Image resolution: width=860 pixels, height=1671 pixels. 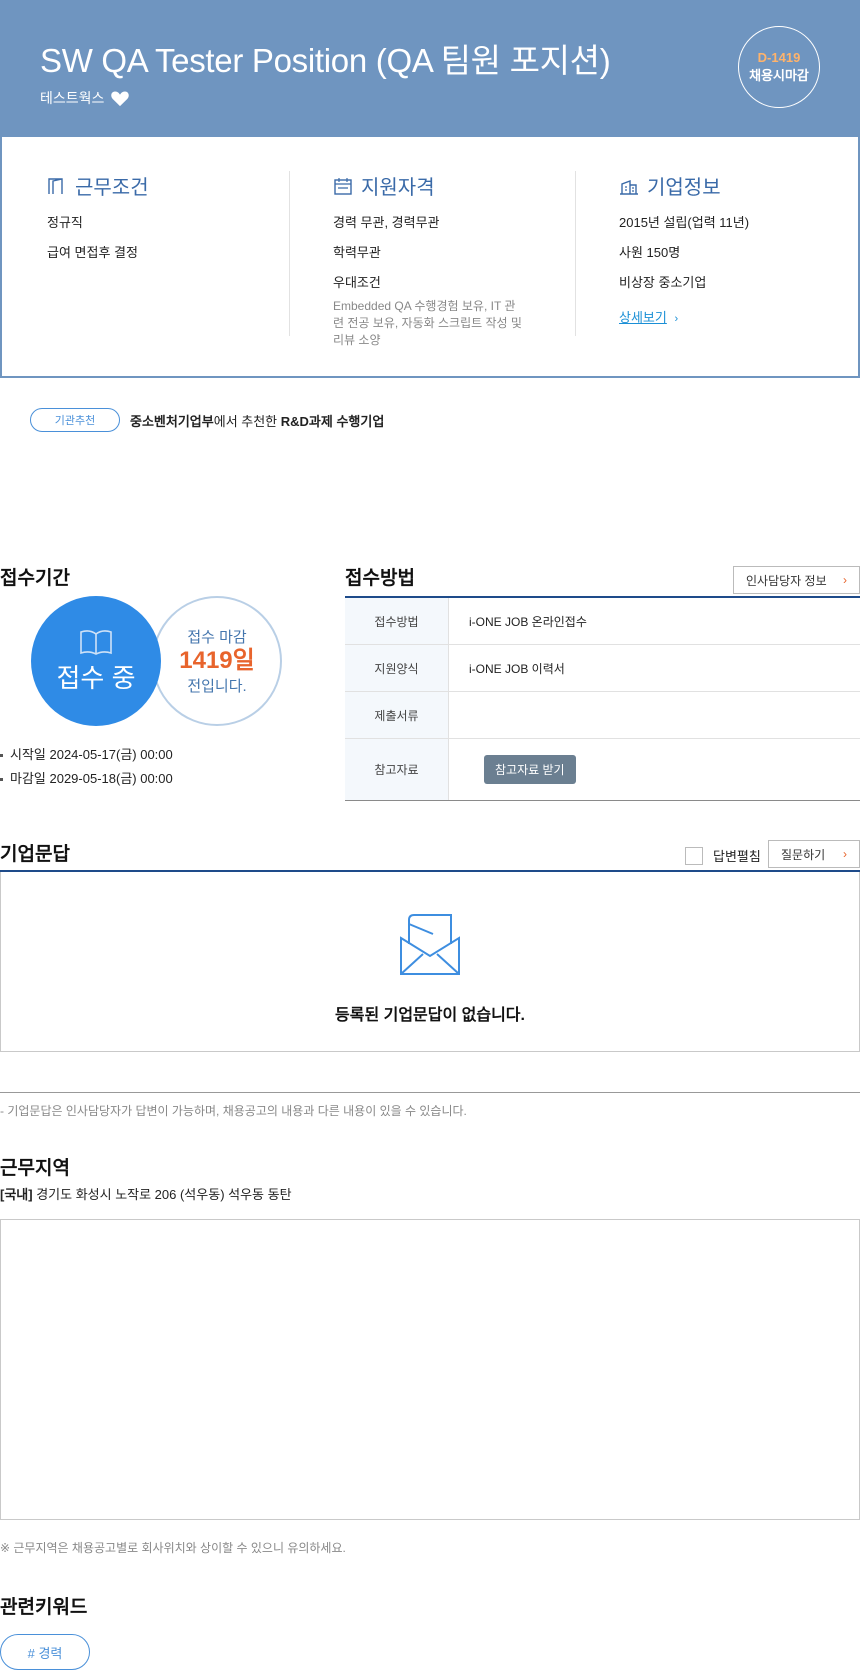 What do you see at coordinates (397, 621) in the screenshot?
I see `method-label: 접수방법` at bounding box center [397, 621].